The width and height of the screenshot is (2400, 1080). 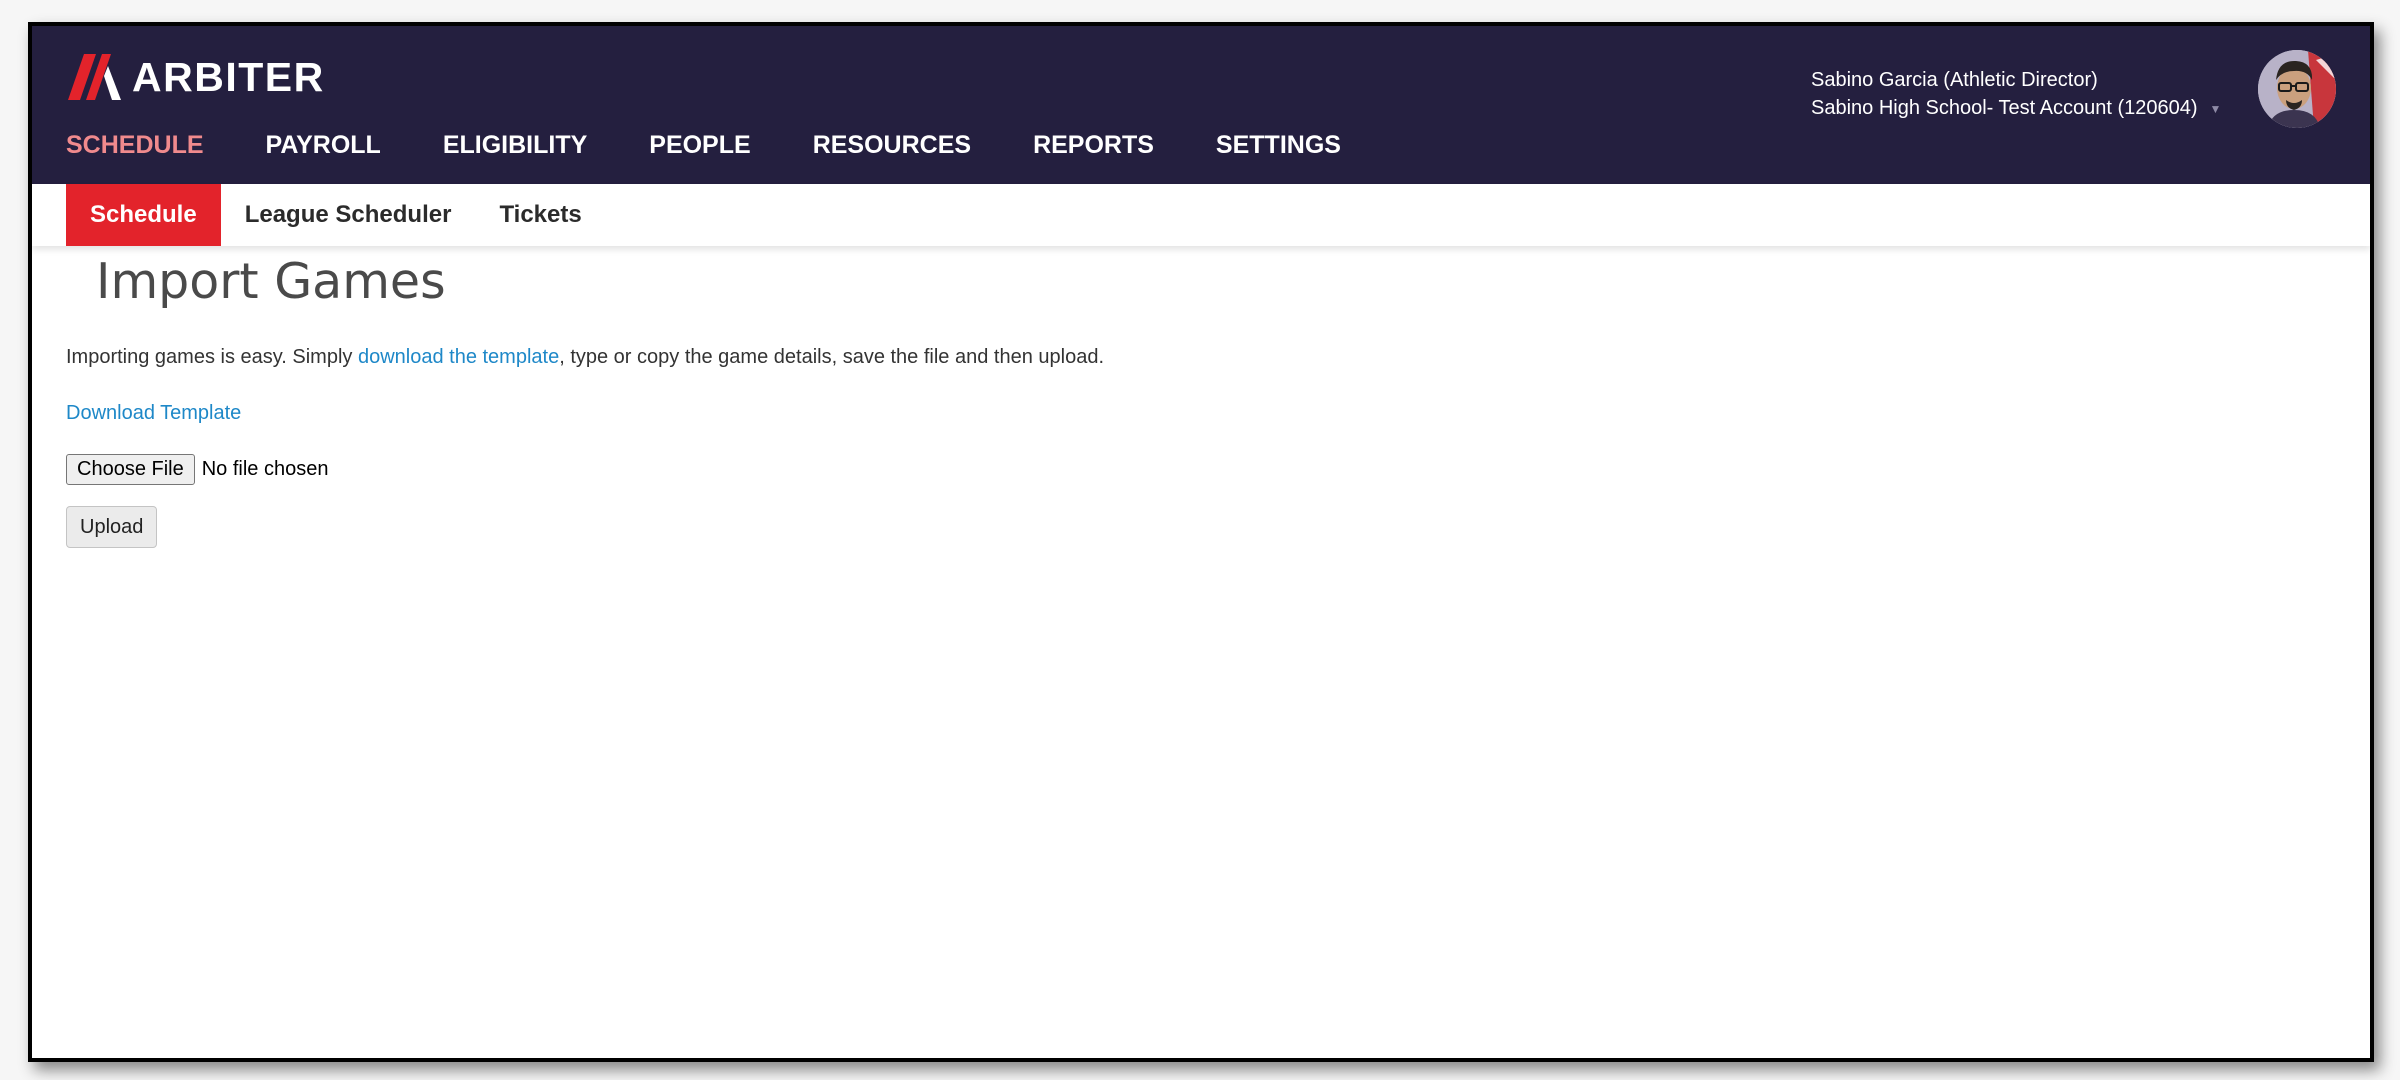 What do you see at coordinates (1093, 145) in the screenshot?
I see `nav-reports: REPORTS` at bounding box center [1093, 145].